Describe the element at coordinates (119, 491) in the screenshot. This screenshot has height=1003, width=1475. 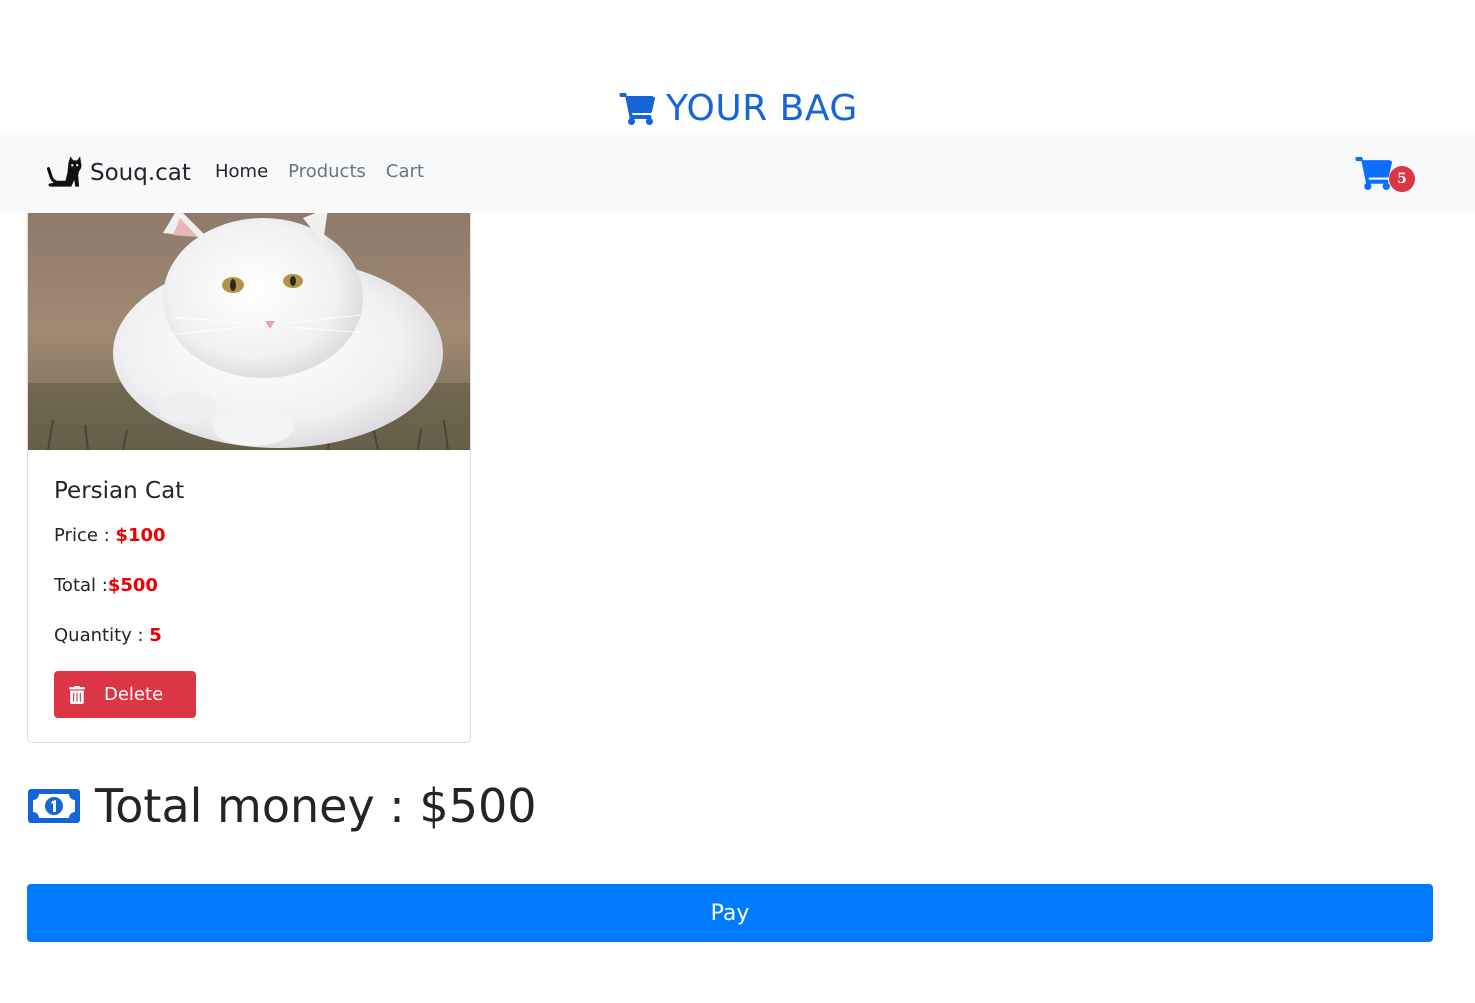
I see `product-name: Persian Cat` at that location.